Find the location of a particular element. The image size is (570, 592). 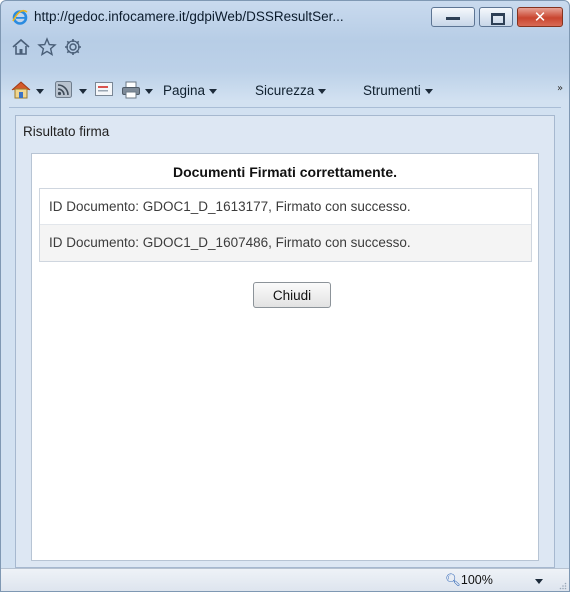

favorites-toolbar is located at coordinates (285, 47).